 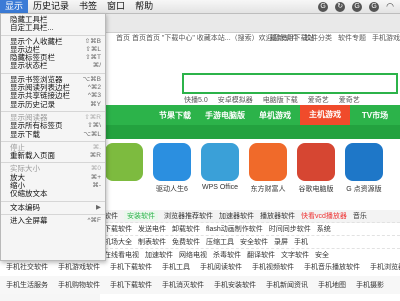 I want to click on menu-item-label: 进入全屏幕, so click(x=29, y=220).